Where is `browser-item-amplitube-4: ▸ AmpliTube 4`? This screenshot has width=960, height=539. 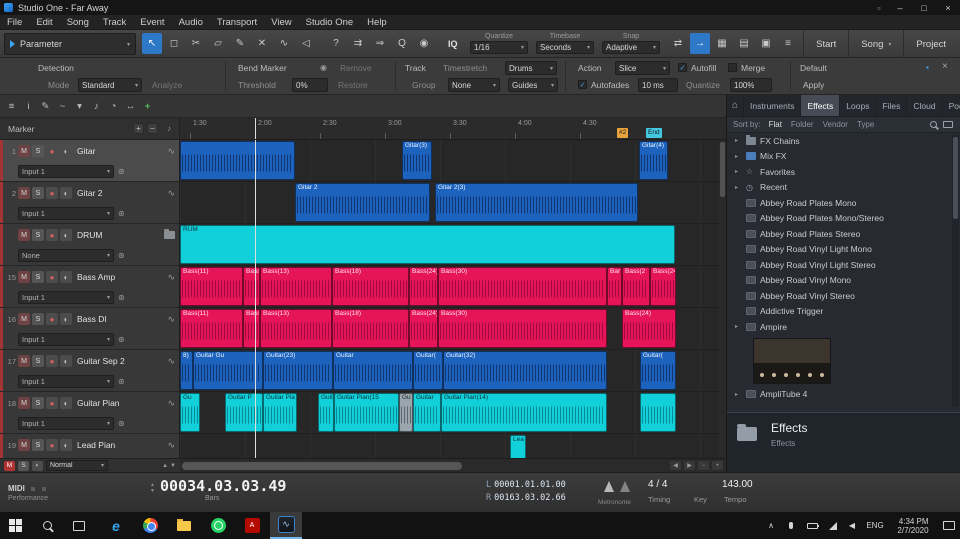 browser-item-amplitube-4: ▸ AmpliTube 4 is located at coordinates (840, 395).